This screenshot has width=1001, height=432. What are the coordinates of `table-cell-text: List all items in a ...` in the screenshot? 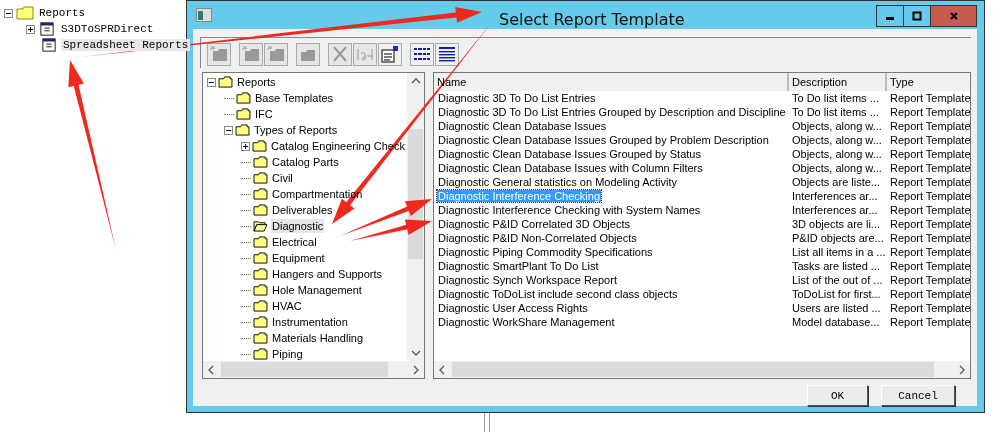 It's located at (839, 252).